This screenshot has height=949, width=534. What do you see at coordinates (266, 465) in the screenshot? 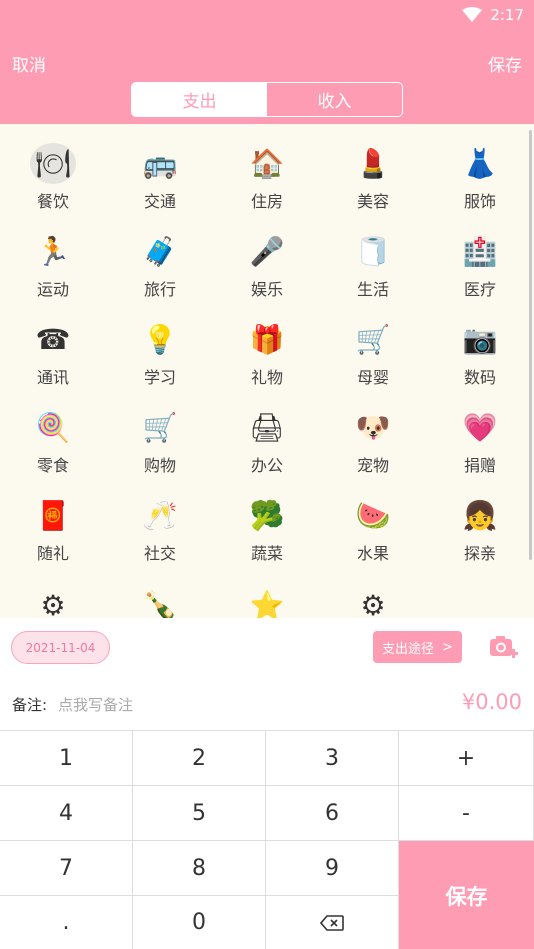
I see `category-label: 办公` at bounding box center [266, 465].